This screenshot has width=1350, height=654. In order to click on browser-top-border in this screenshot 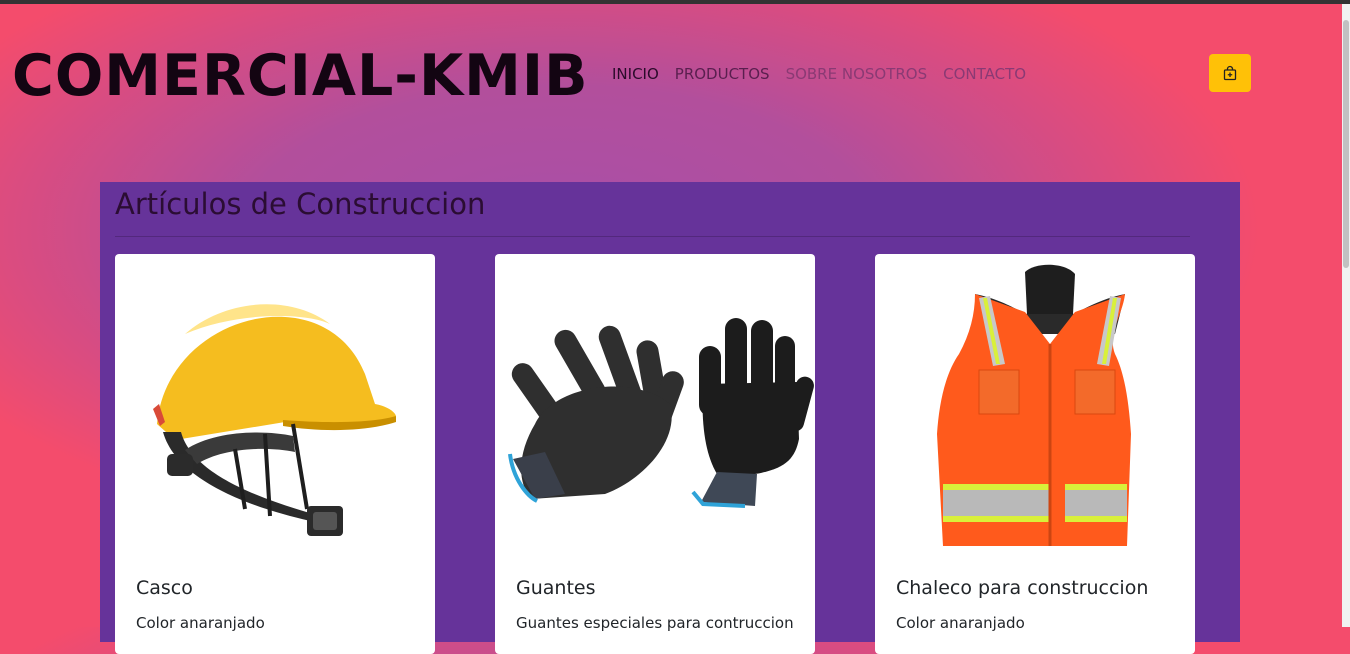, I will do `click(675, 2)`.